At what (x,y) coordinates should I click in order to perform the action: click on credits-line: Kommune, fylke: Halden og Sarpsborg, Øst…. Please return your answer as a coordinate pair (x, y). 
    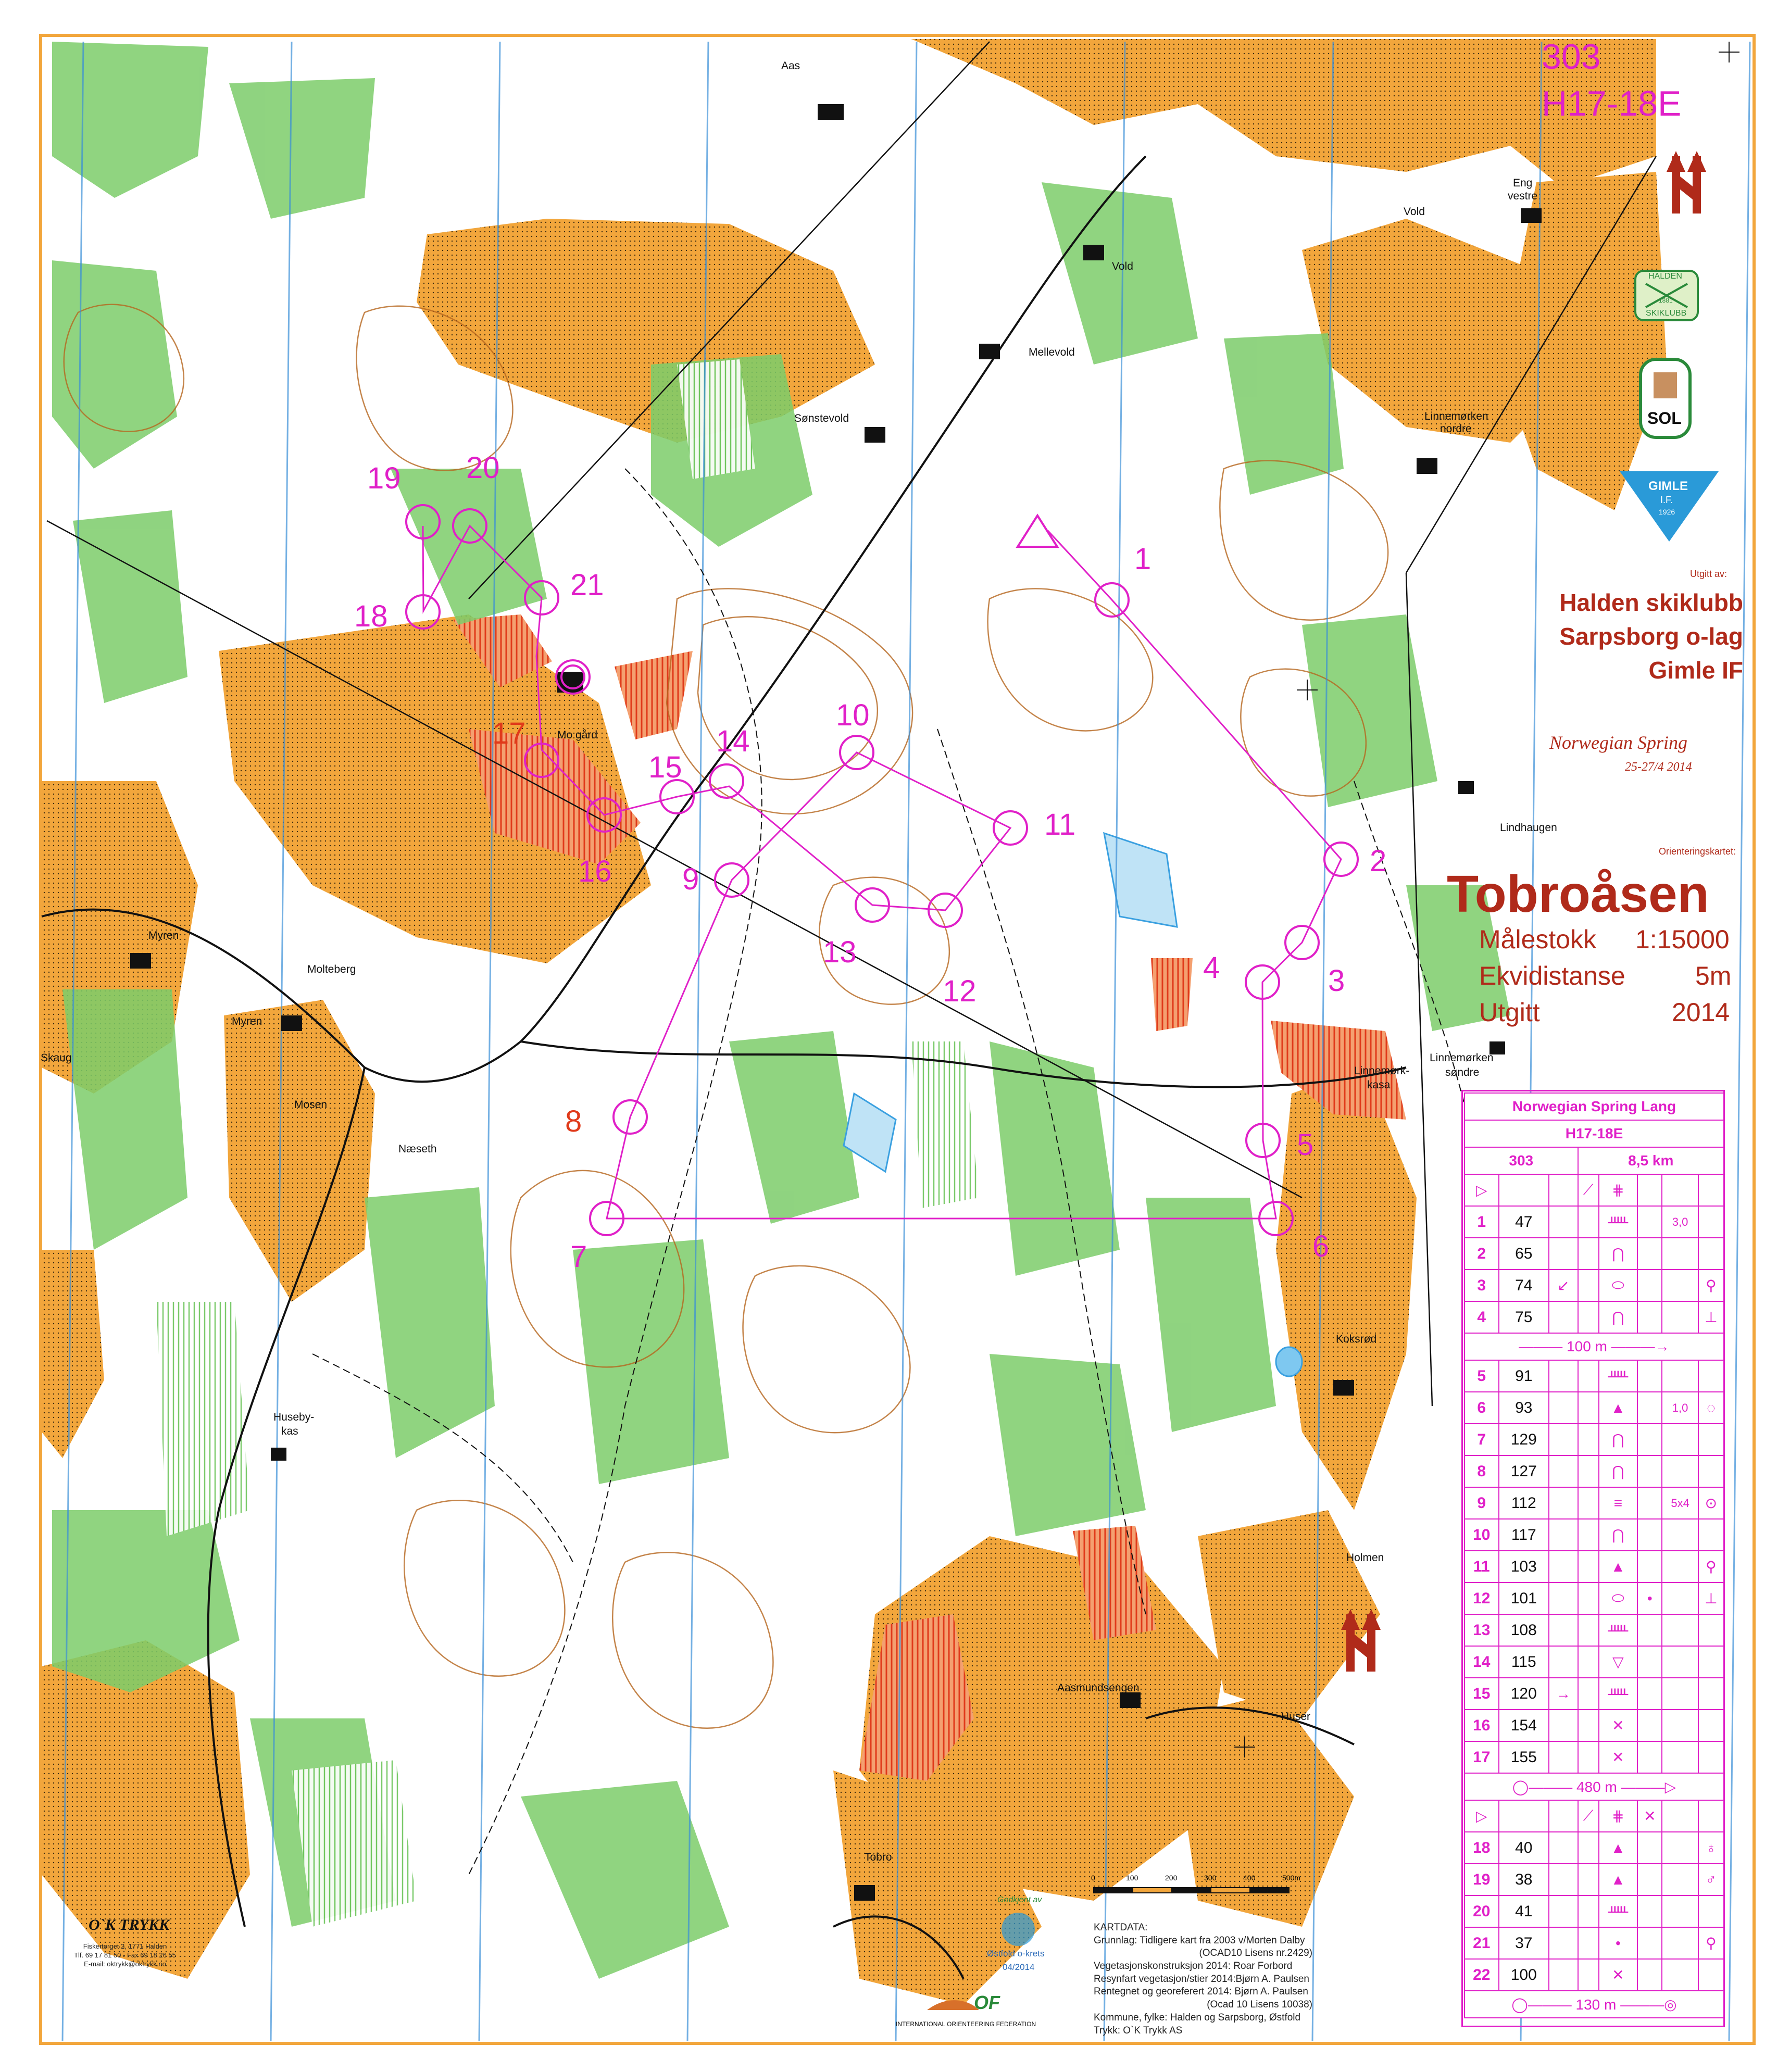
    Looking at the image, I should click on (1197, 2018).